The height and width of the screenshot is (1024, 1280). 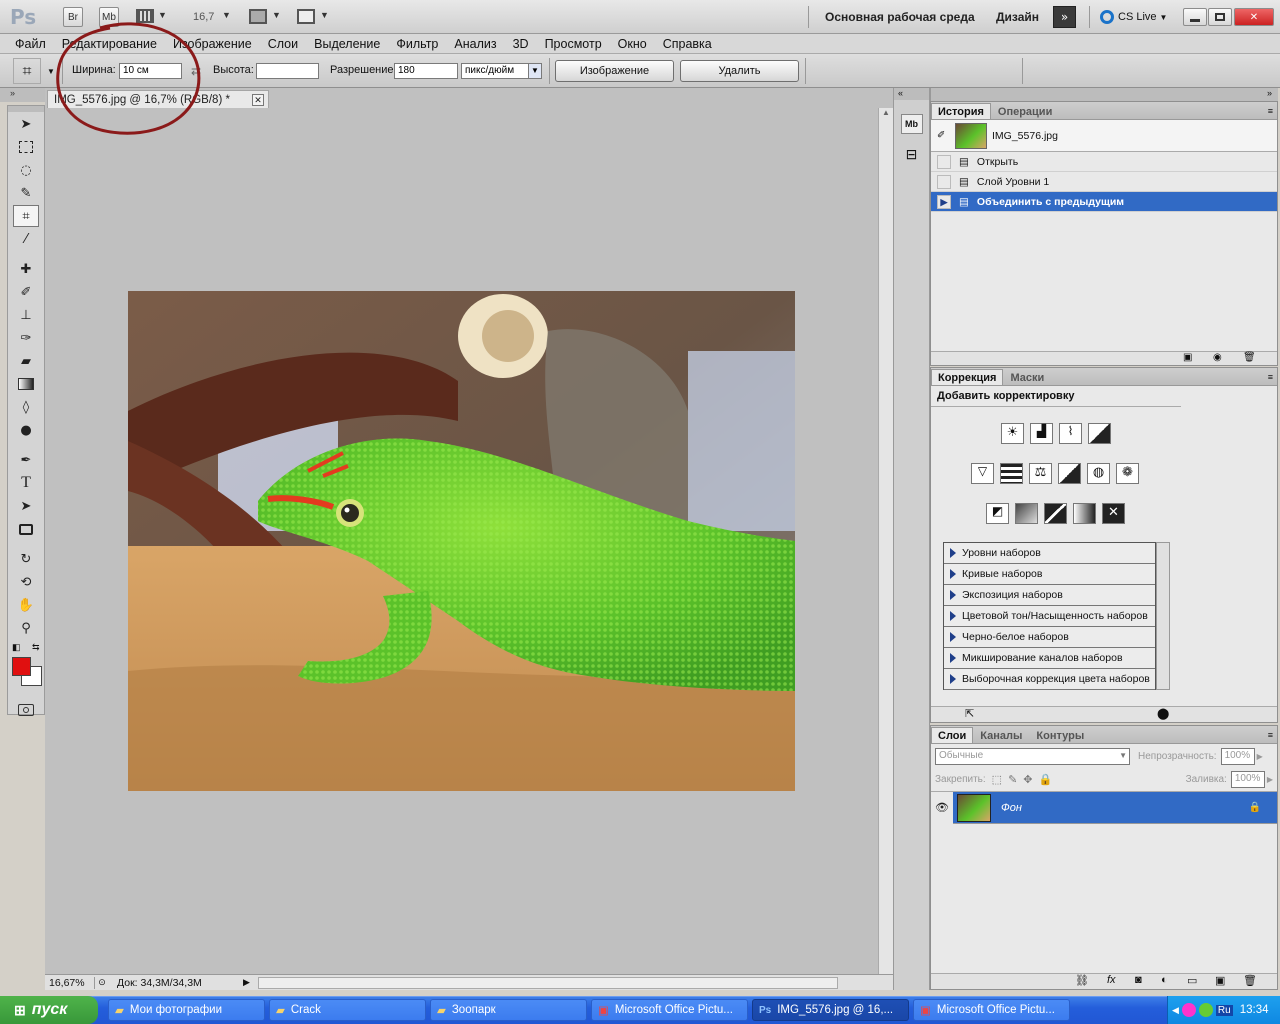 I want to click on adjustment-layer-icon: ◐, so click(x=1164, y=980).